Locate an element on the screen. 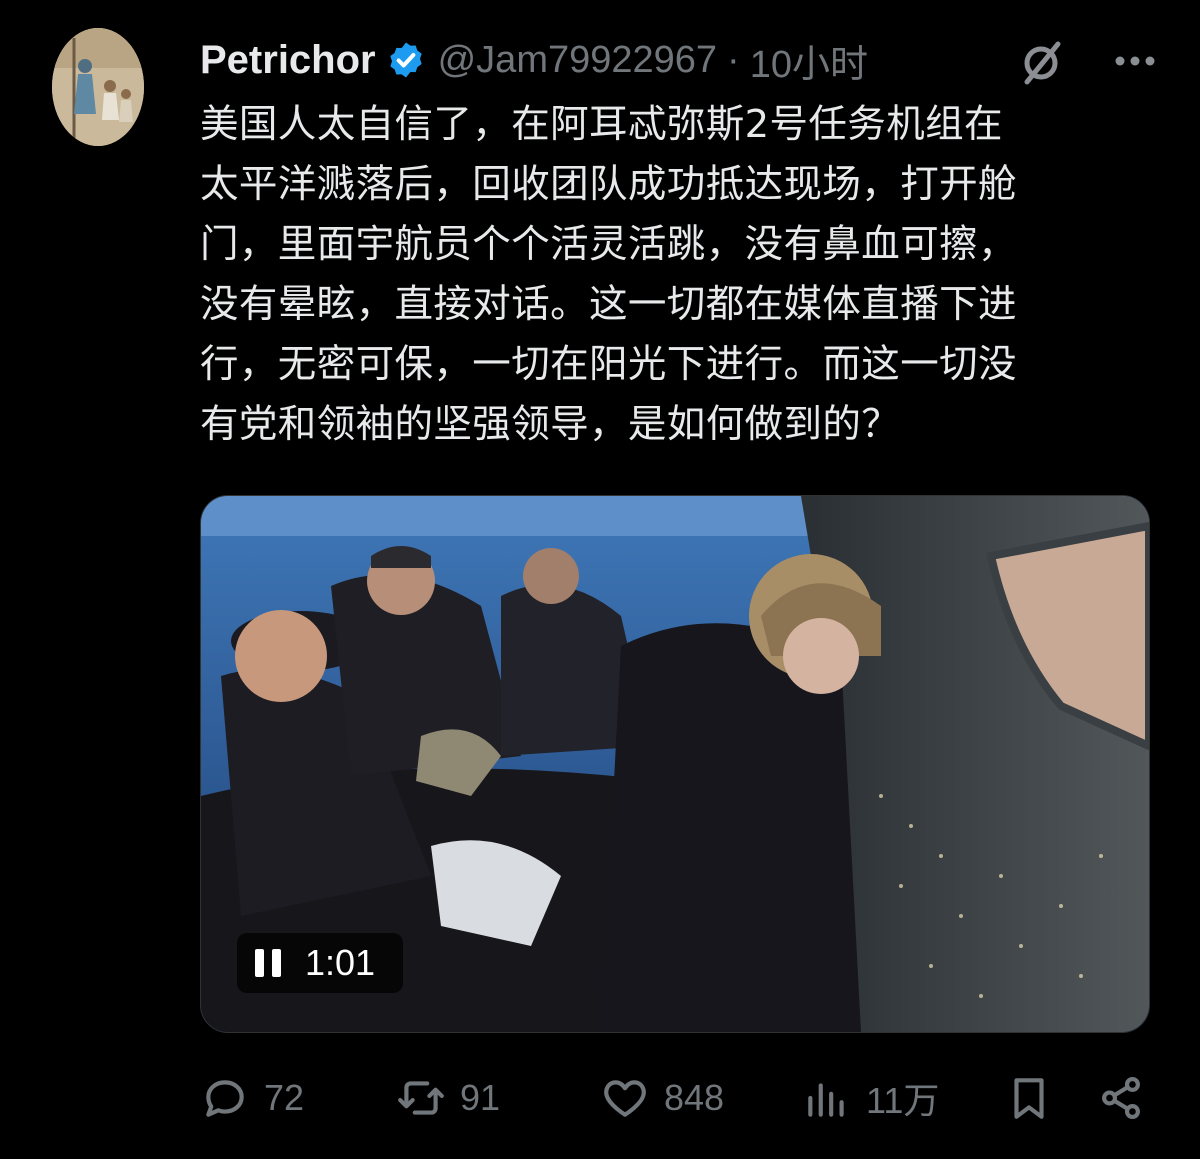 Image resolution: width=1200 pixels, height=1159 pixels. post-text-line: 美国人太自信了，在阿耳忒弥斯2号任务机组在 is located at coordinates (601, 124).